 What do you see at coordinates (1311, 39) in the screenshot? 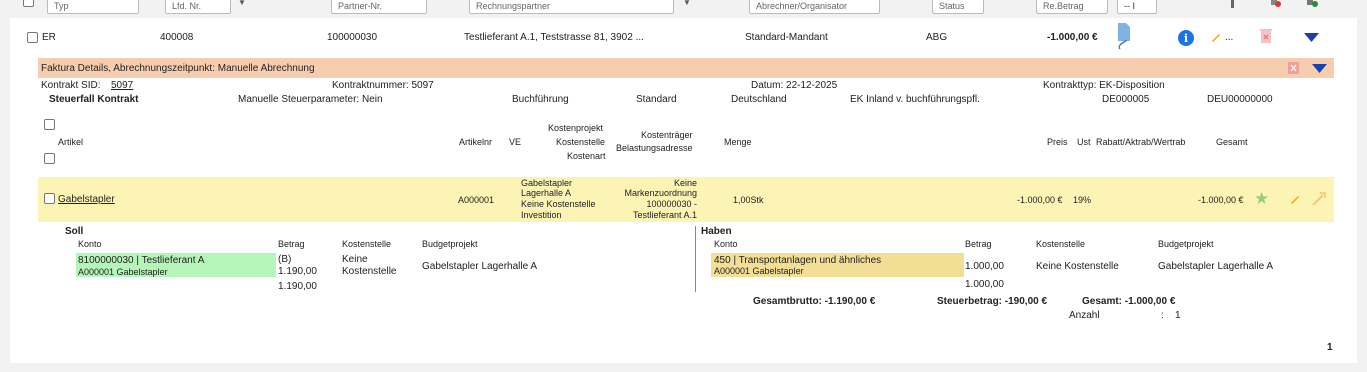
I see `expand-triangle-icon` at bounding box center [1311, 39].